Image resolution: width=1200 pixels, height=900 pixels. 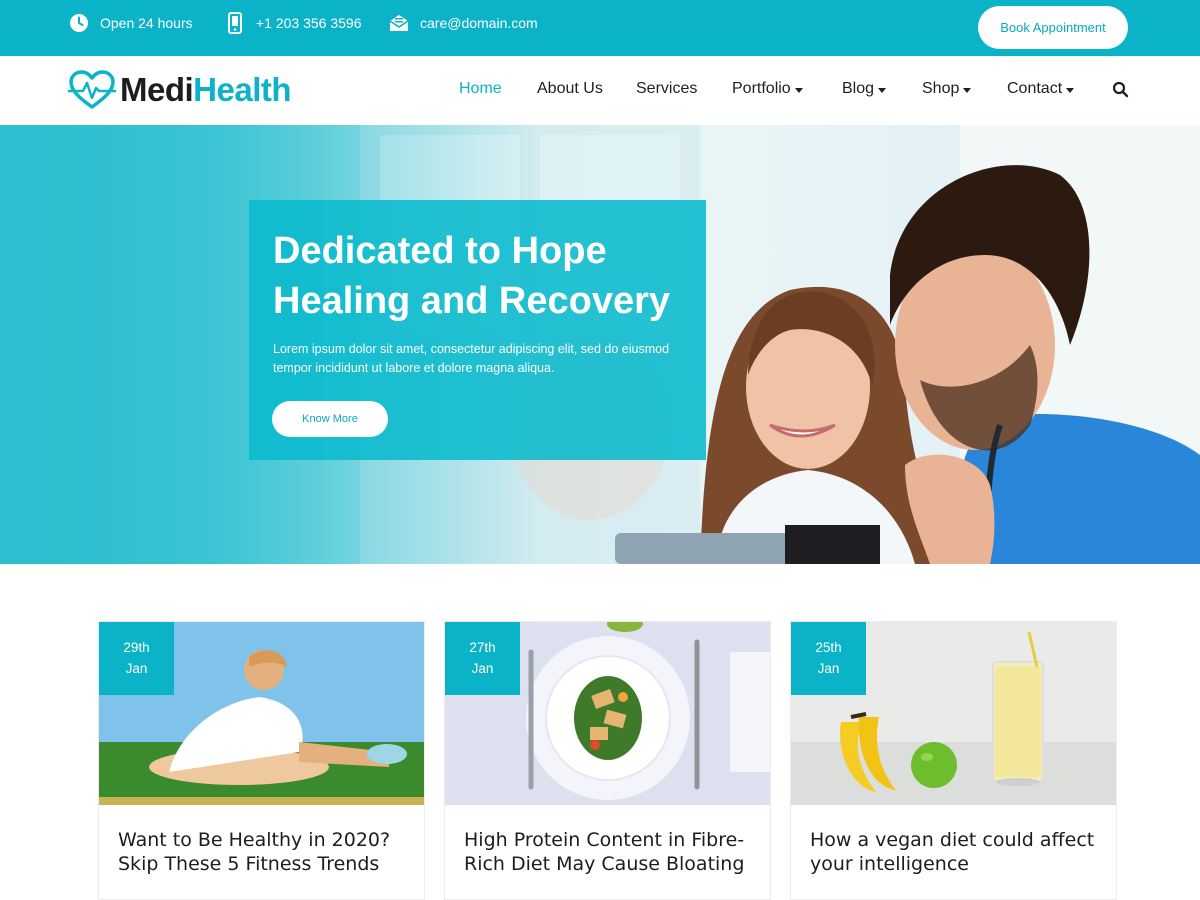 What do you see at coordinates (309, 23) in the screenshot?
I see `phone-text: +1 203 356 3596` at bounding box center [309, 23].